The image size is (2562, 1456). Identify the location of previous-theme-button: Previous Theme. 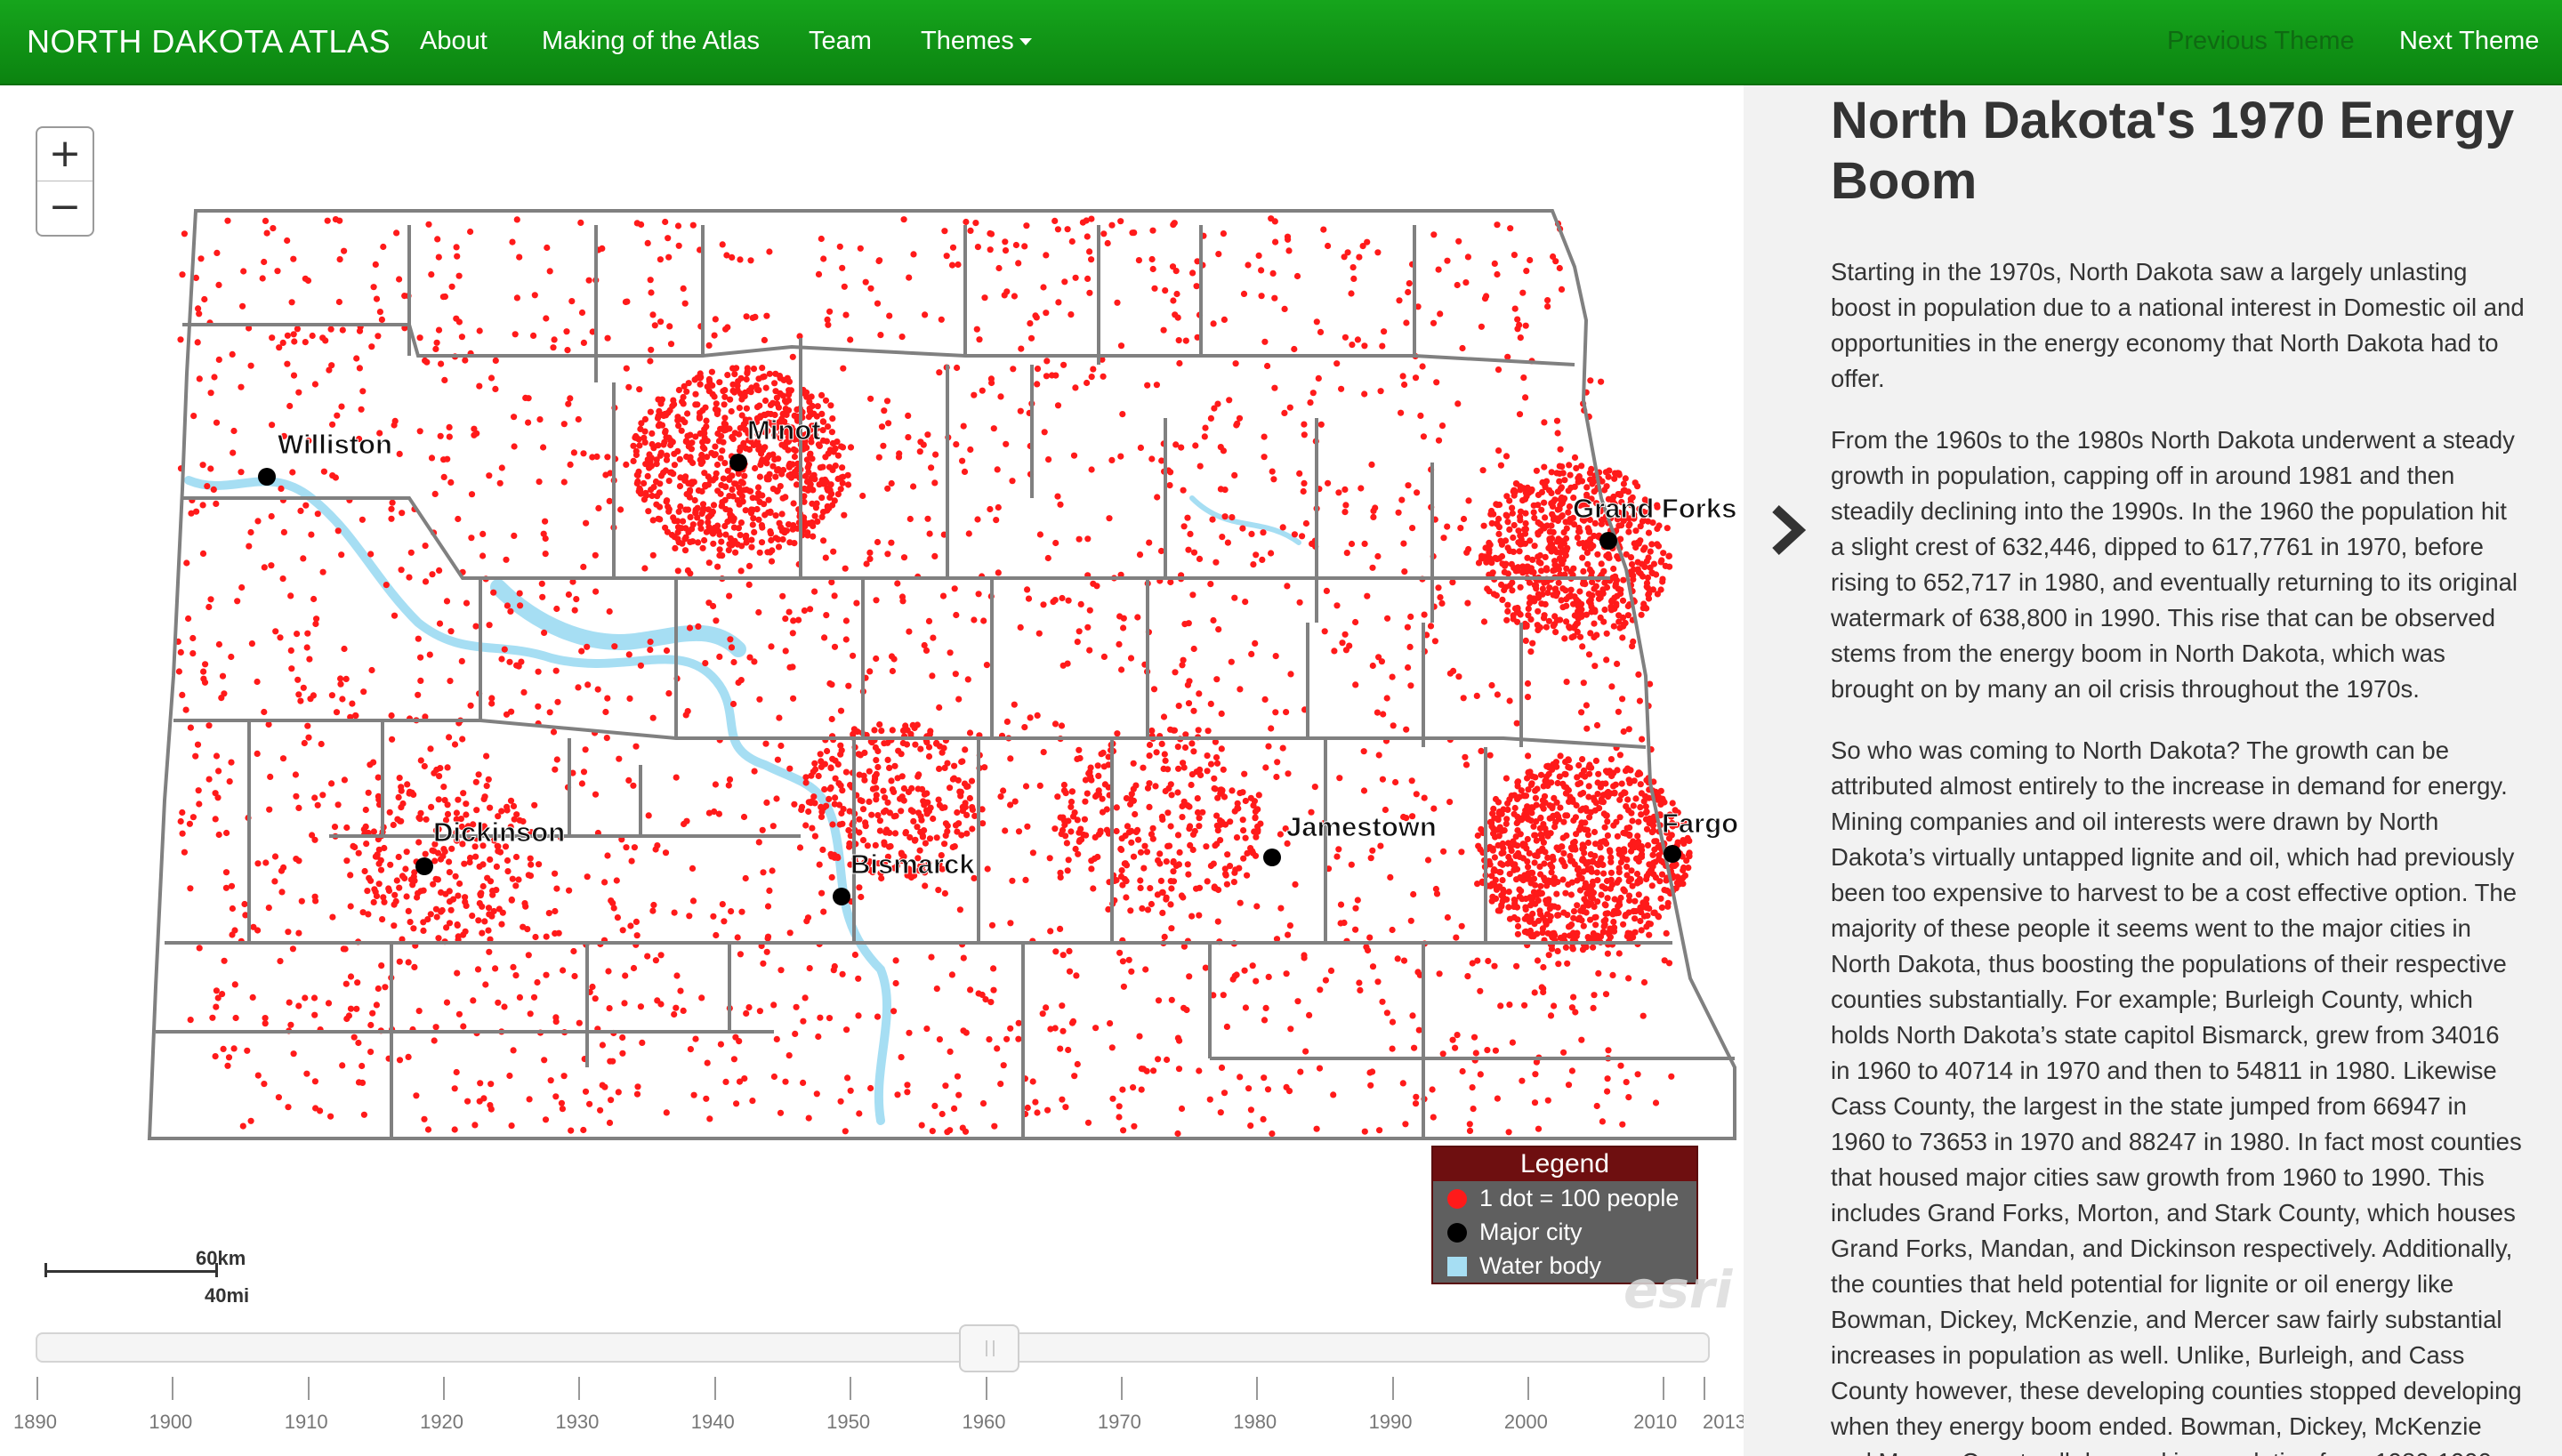
(2261, 41).